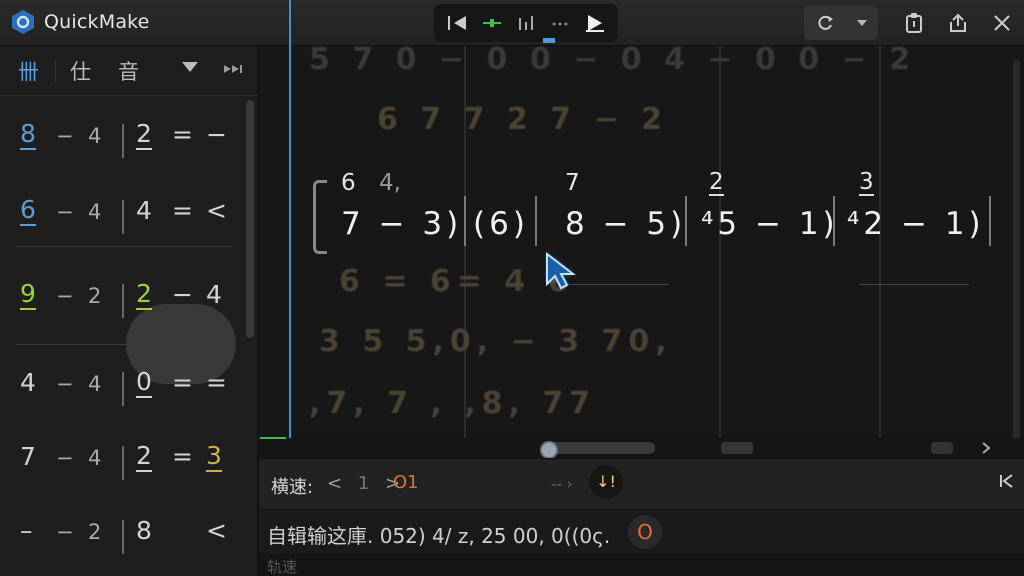  I want to click on row-c: 8, so click(144, 530).